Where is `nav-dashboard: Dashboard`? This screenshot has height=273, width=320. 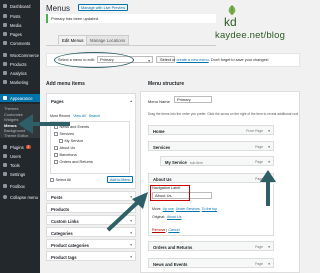 nav-dashboard: Dashboard is located at coordinates (20, 6).